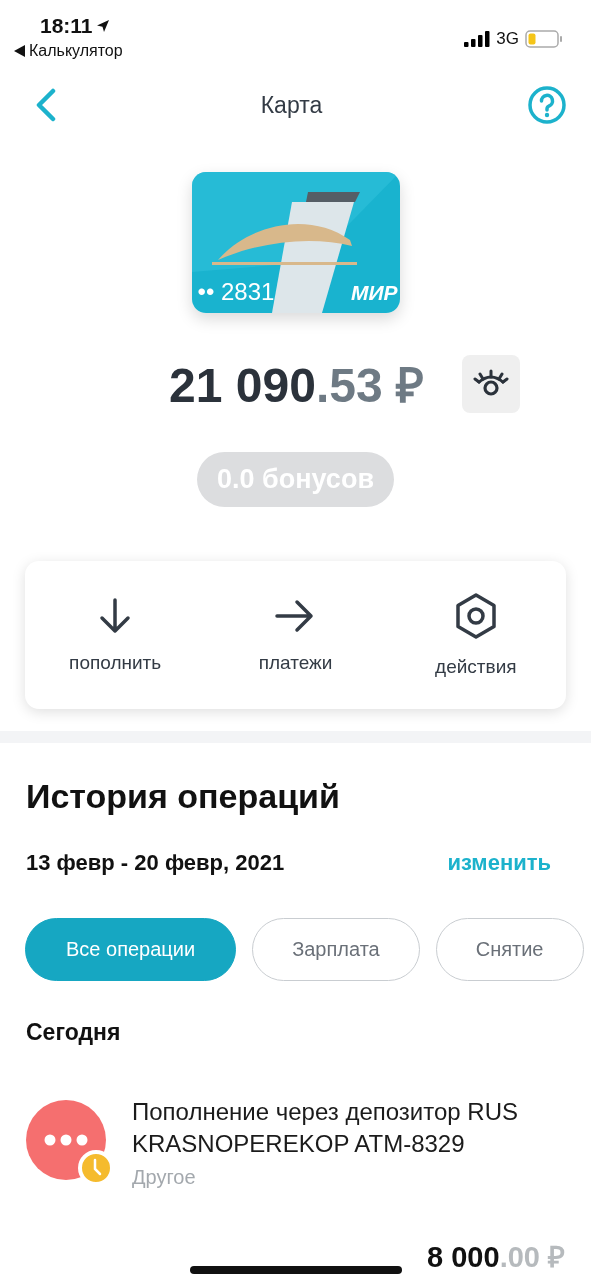 This screenshot has height=1280, width=591. Describe the element at coordinates (496, 1257) in the screenshot. I see `transaction-amount: 8 000.00 ₽` at that location.